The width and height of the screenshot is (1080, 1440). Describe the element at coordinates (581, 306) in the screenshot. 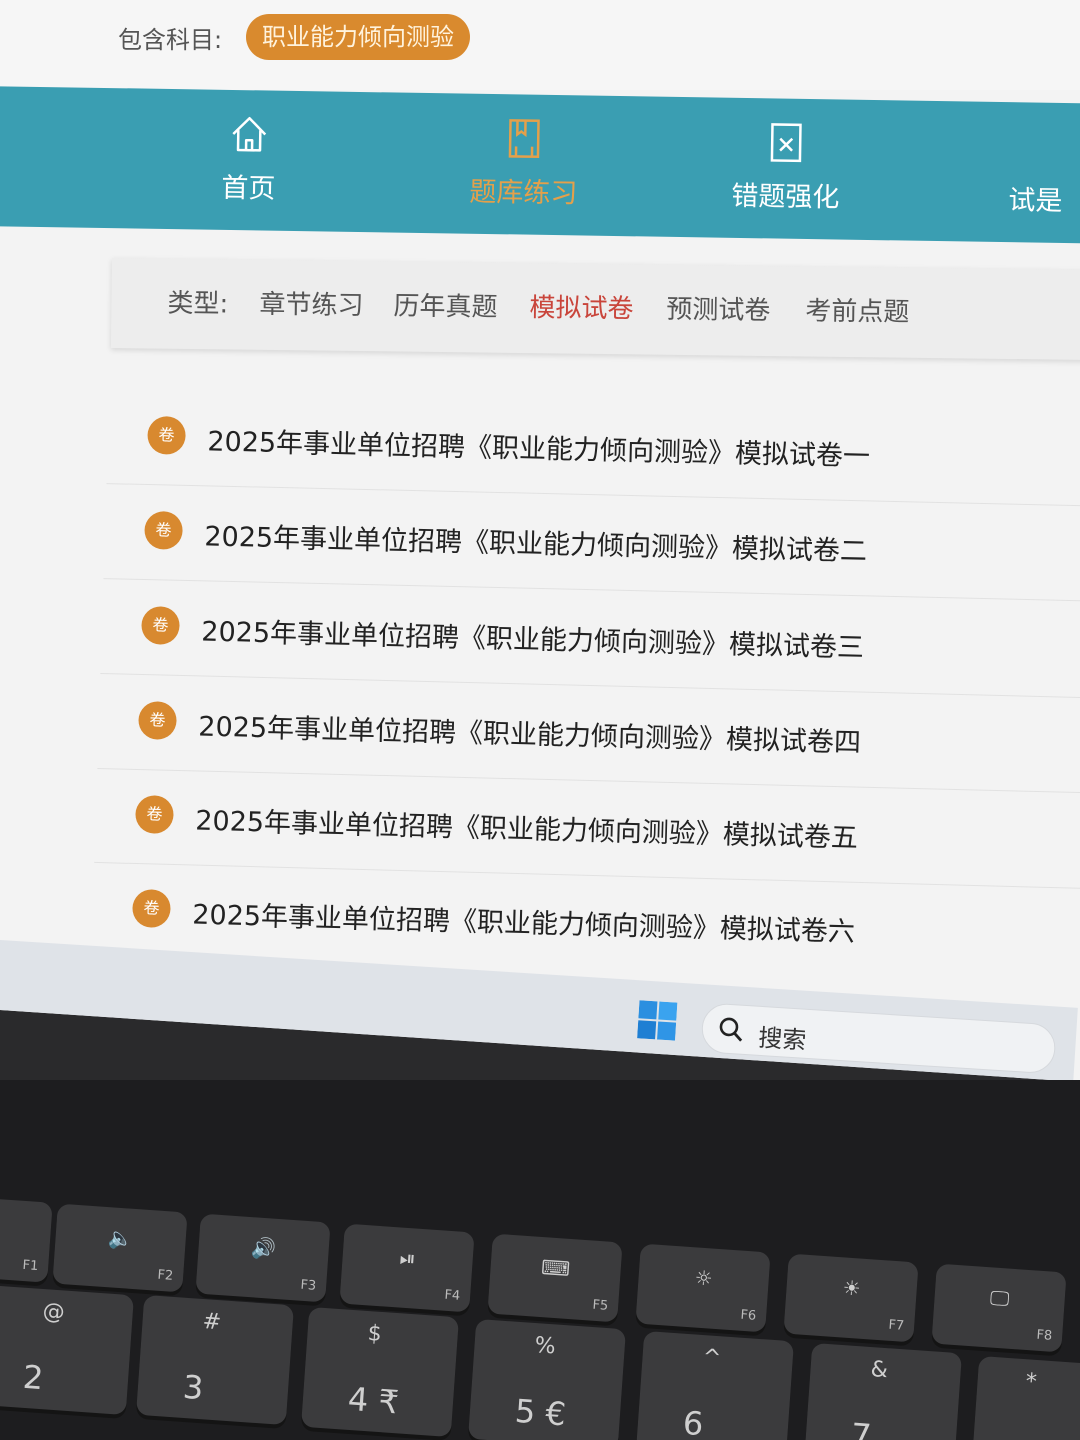

I see `tab-mock-papers: 模拟试卷` at that location.